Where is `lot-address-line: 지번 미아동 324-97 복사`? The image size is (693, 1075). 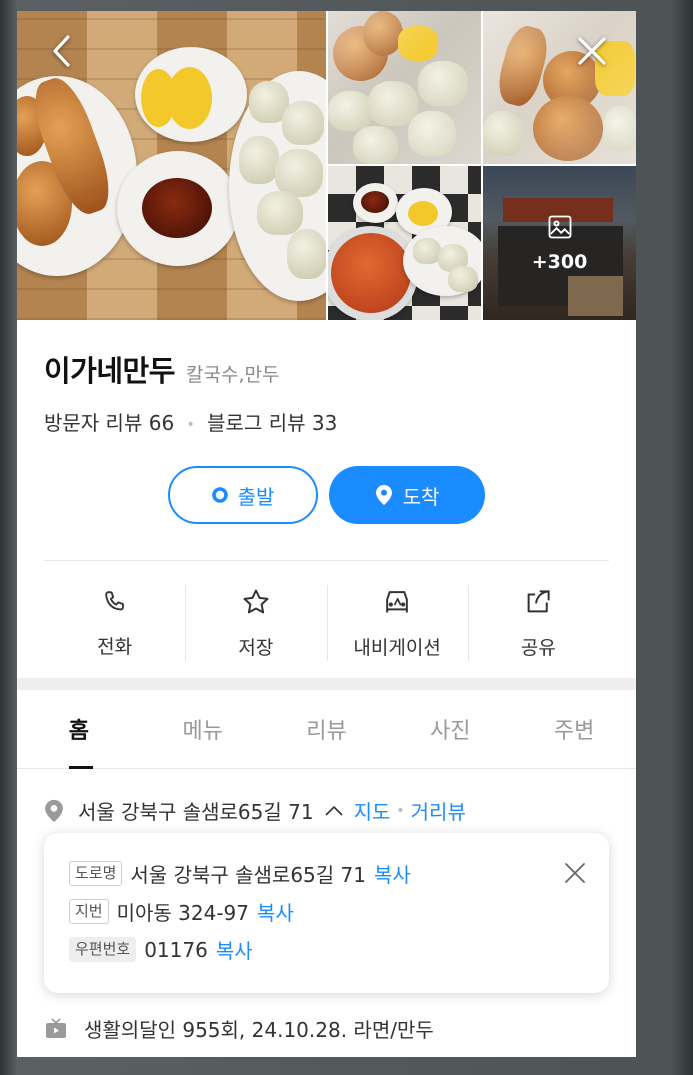
lot-address-line: 지번 미아동 324-97 복사 is located at coordinates (181, 911).